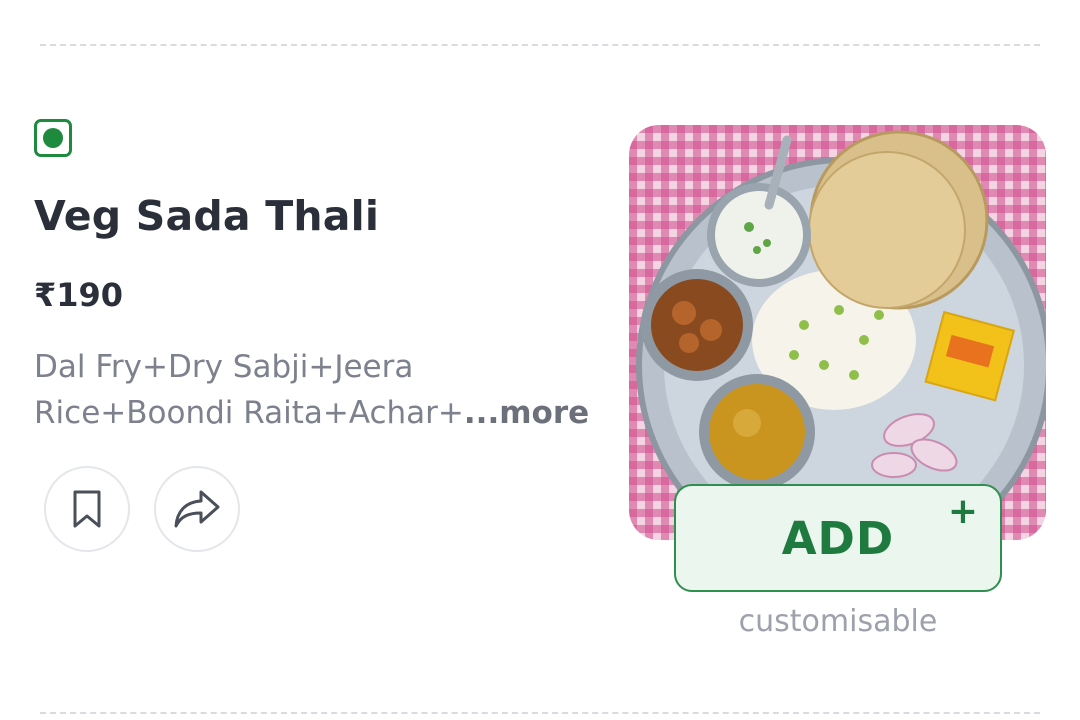 Image resolution: width=1080 pixels, height=720 pixels. I want to click on add-button: ADD +, so click(838, 538).